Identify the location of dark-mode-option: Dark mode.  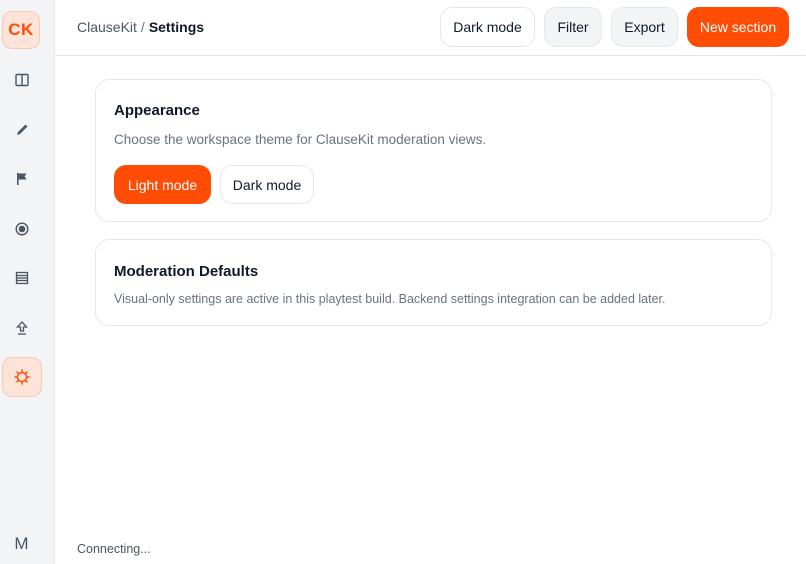
(267, 184).